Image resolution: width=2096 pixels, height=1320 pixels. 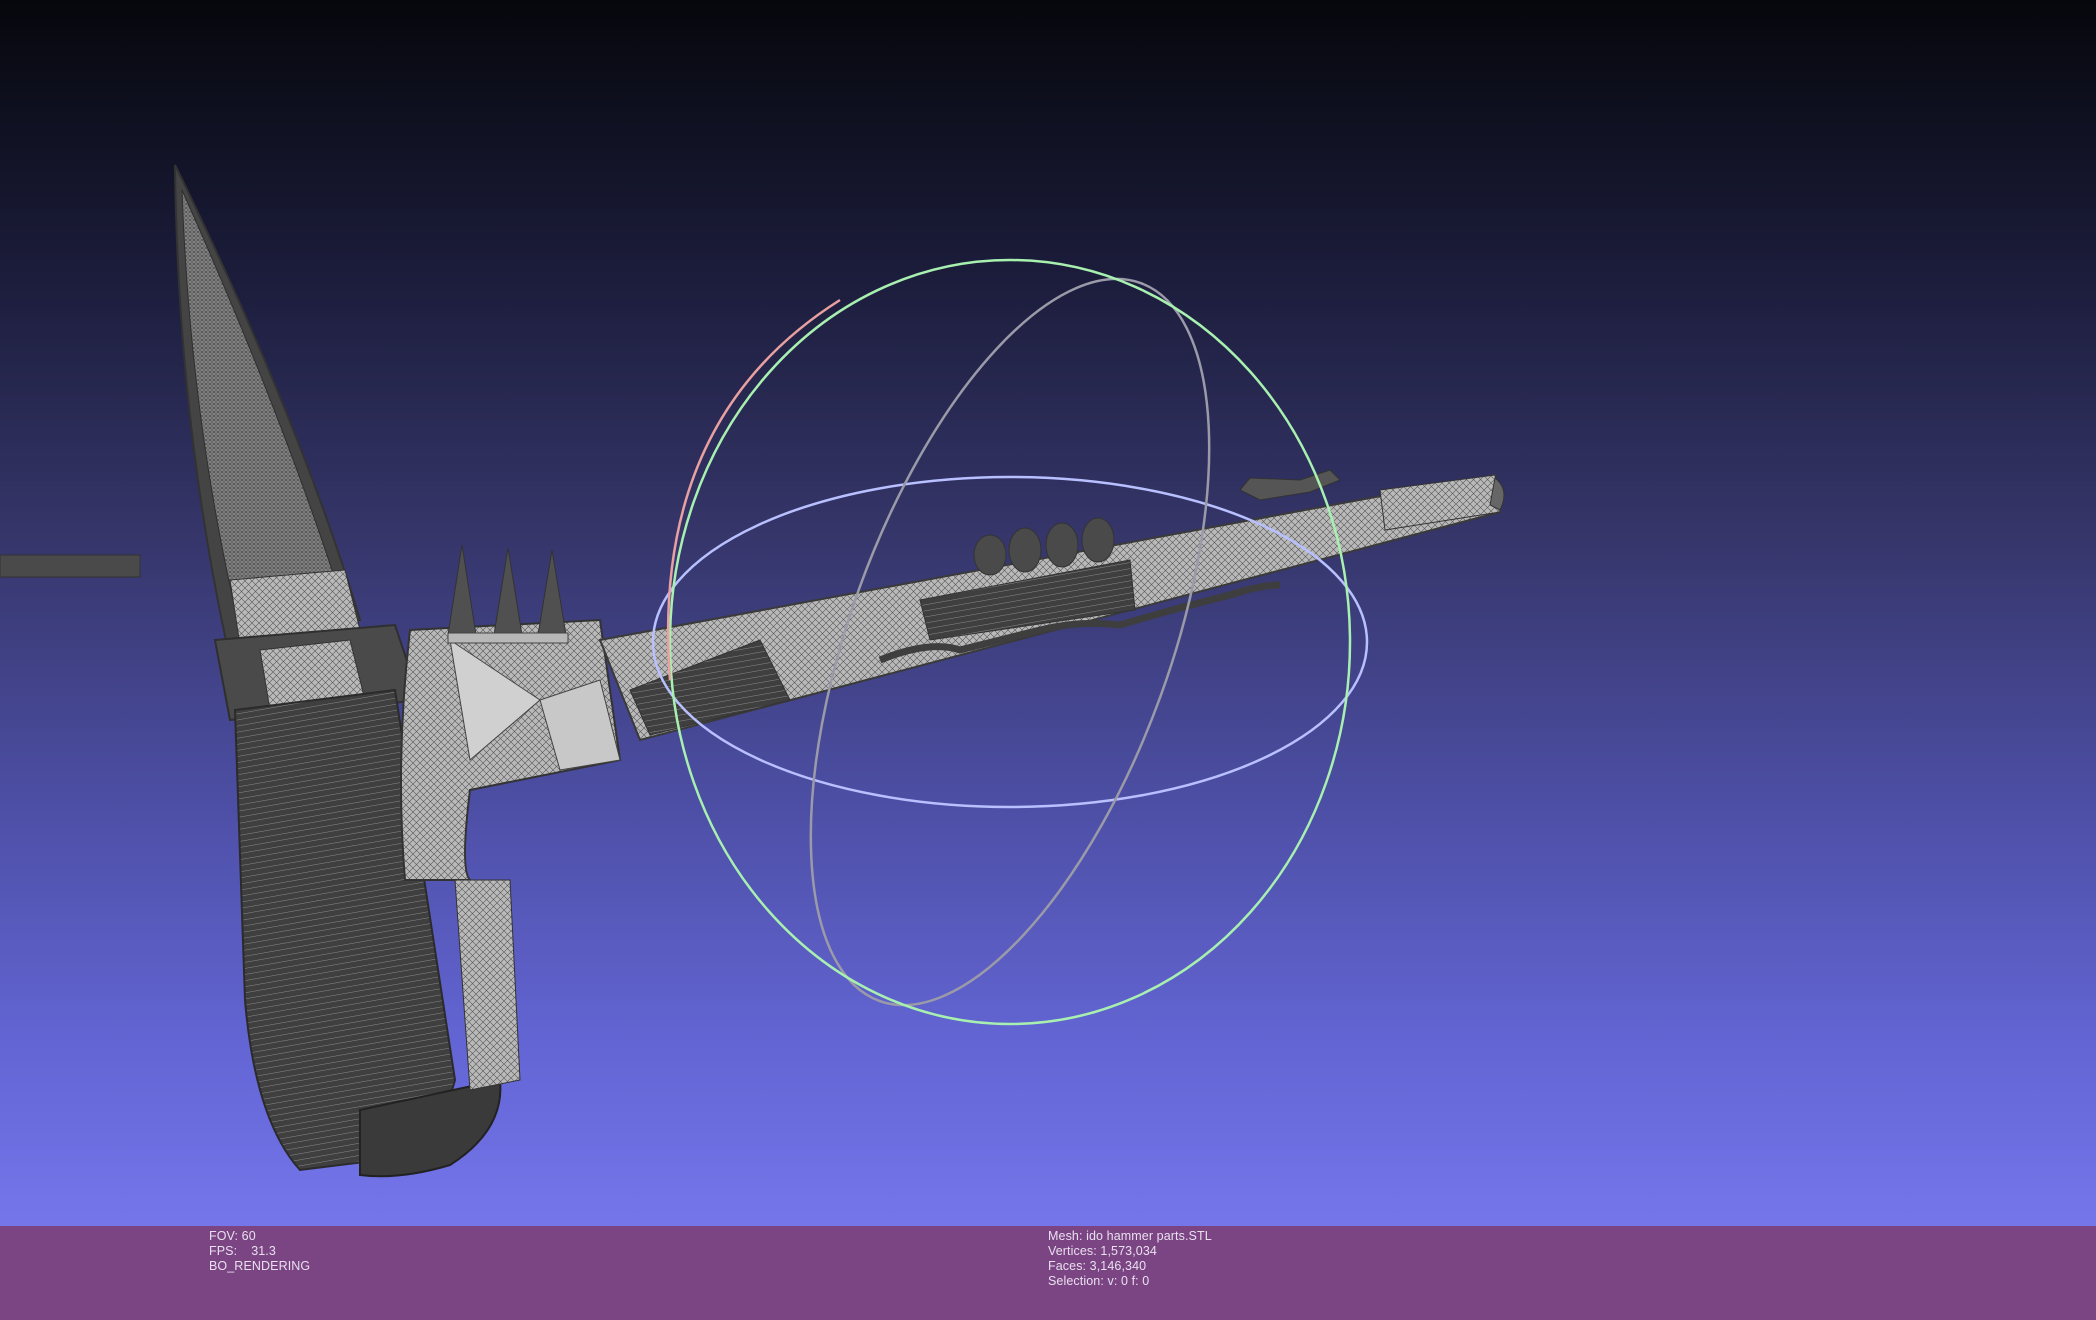 I want to click on fps-readout: FPS: 31.3, so click(x=259, y=1251).